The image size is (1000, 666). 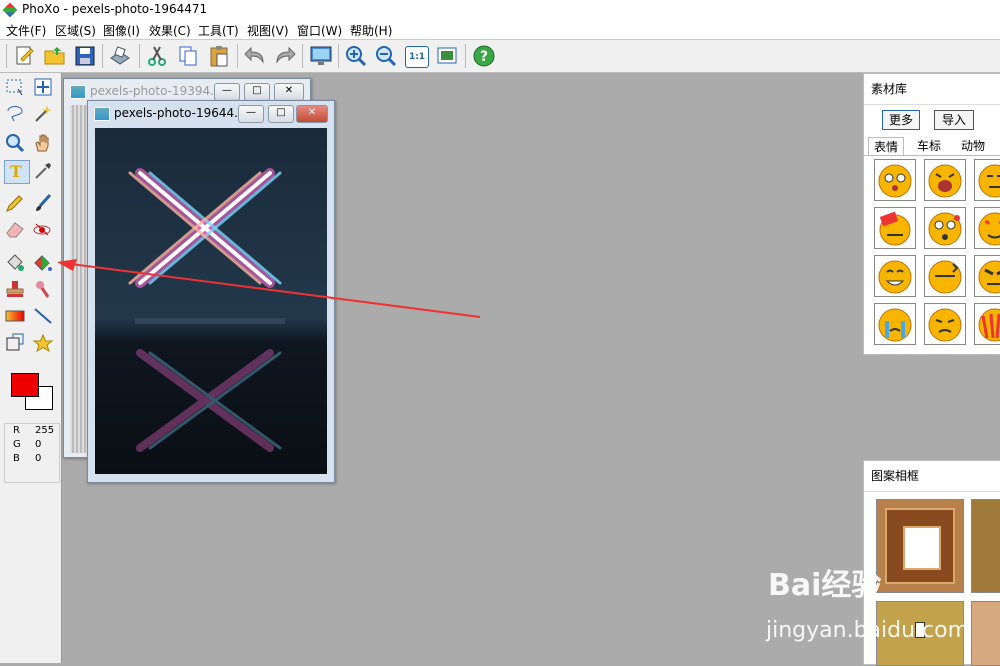 What do you see at coordinates (85, 56) in the screenshot?
I see `save-icon` at bounding box center [85, 56].